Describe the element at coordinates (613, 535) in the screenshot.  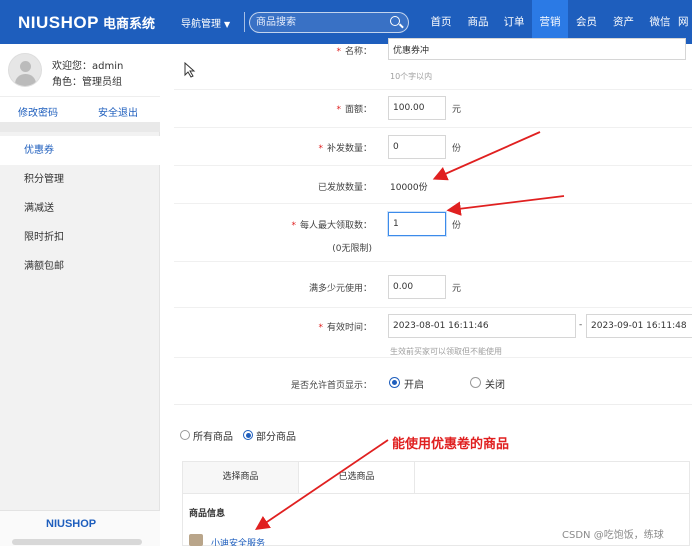
I see `csdn-watermark: CSDN @吃饱饭，练球` at that location.